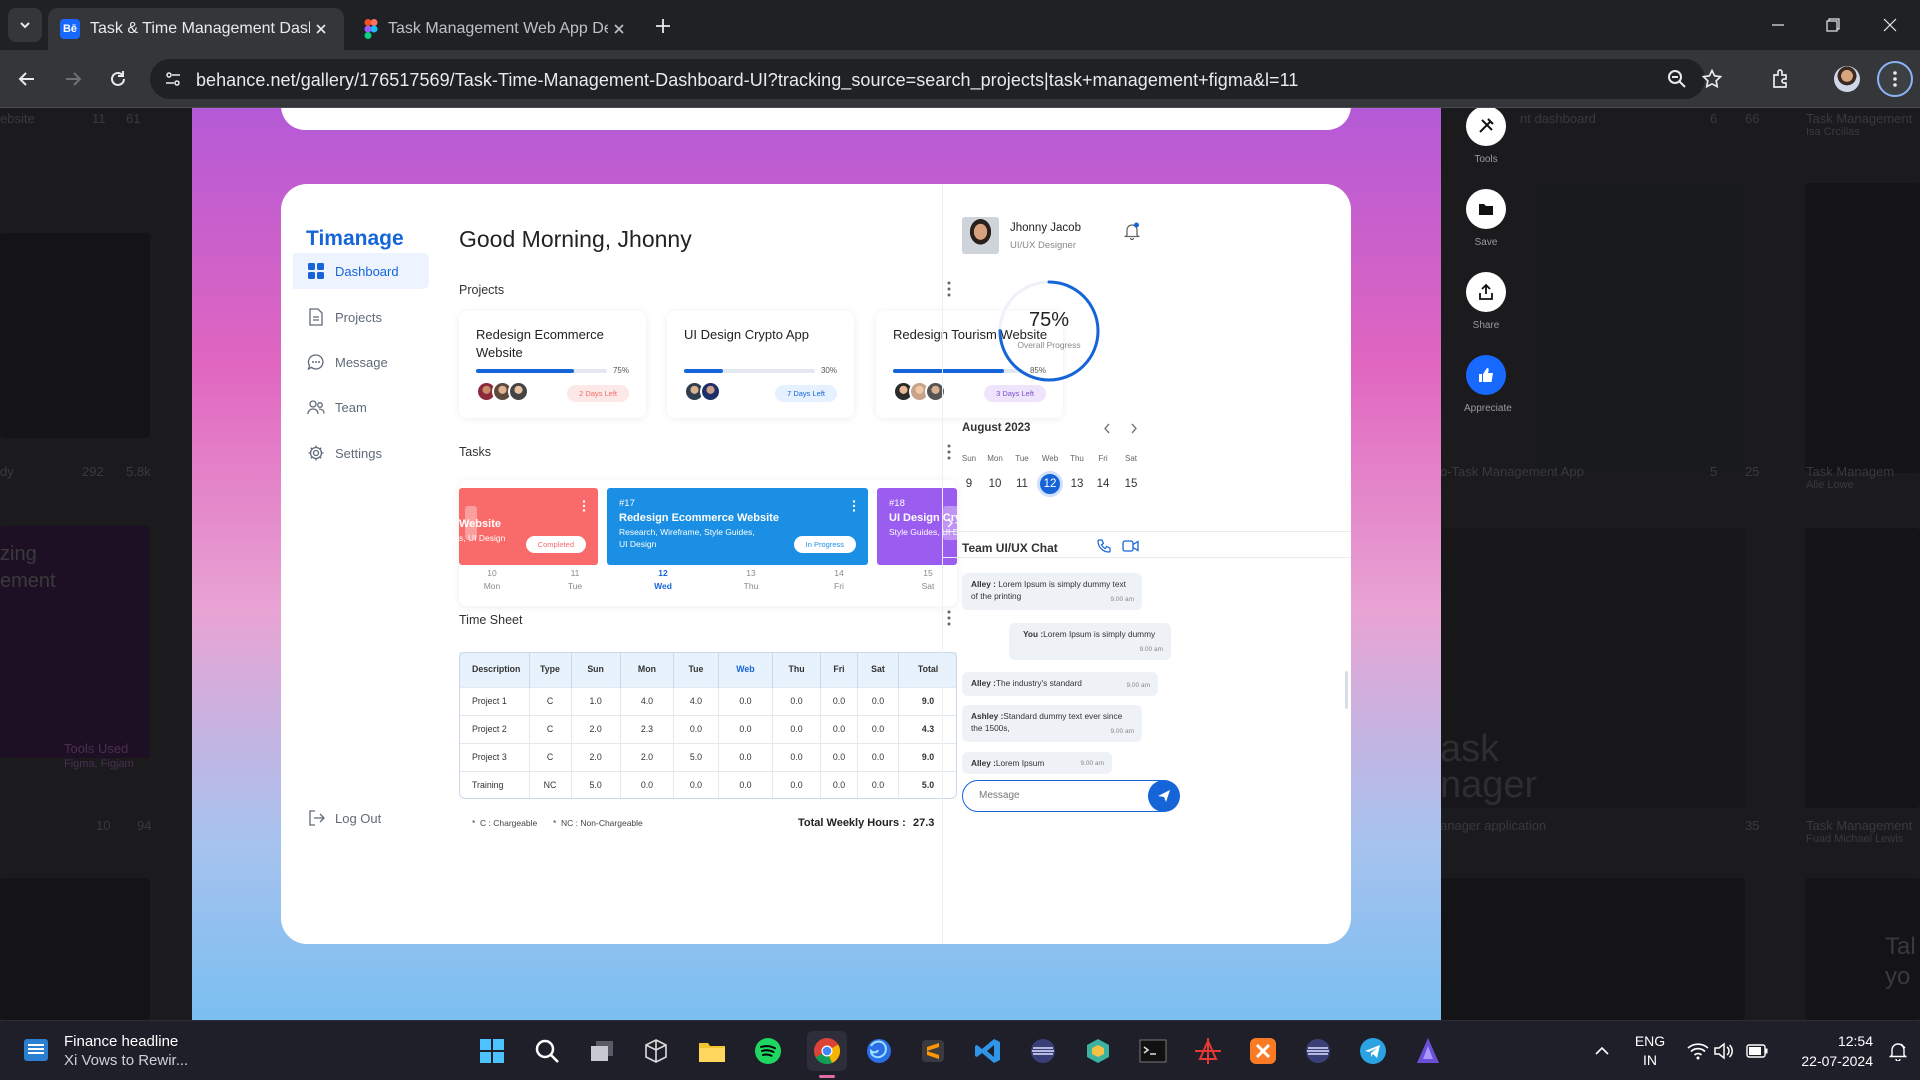  I want to click on clock: 12:54 22-07-2024, so click(1828, 1051).